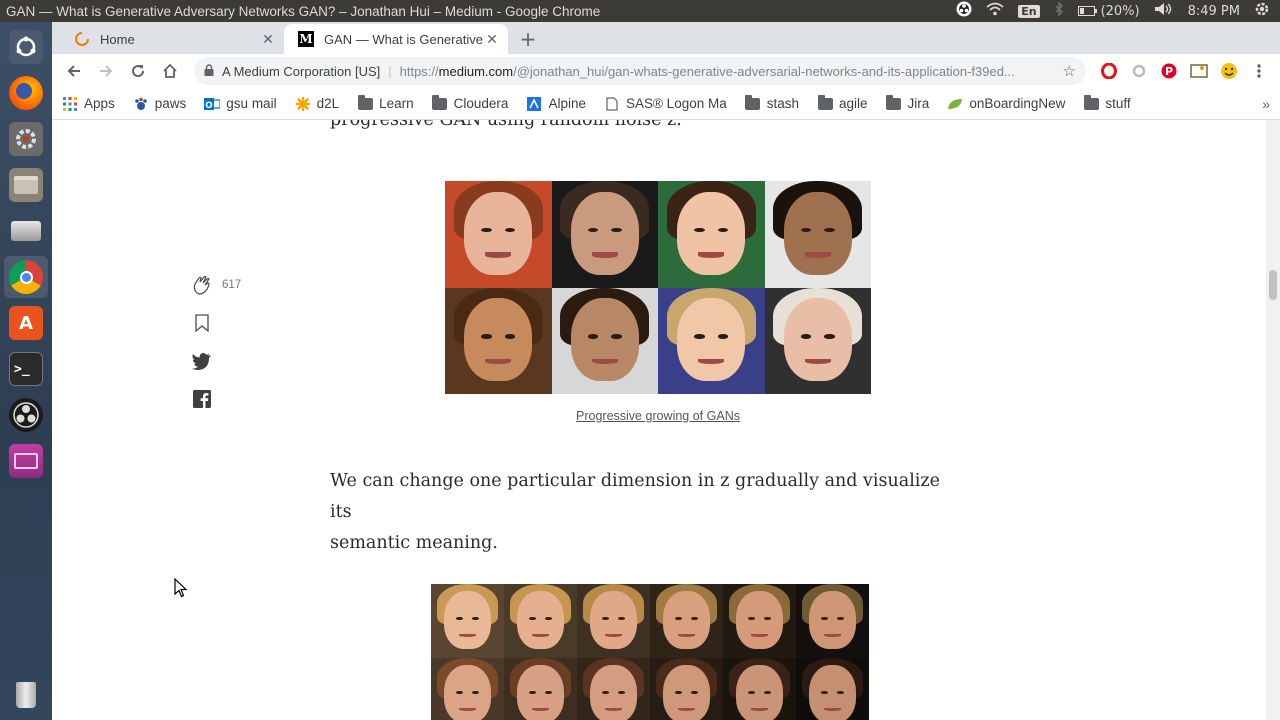 The width and height of the screenshot is (1280, 720). What do you see at coordinates (82, 39) in the screenshot?
I see `loading-spinner-icon` at bounding box center [82, 39].